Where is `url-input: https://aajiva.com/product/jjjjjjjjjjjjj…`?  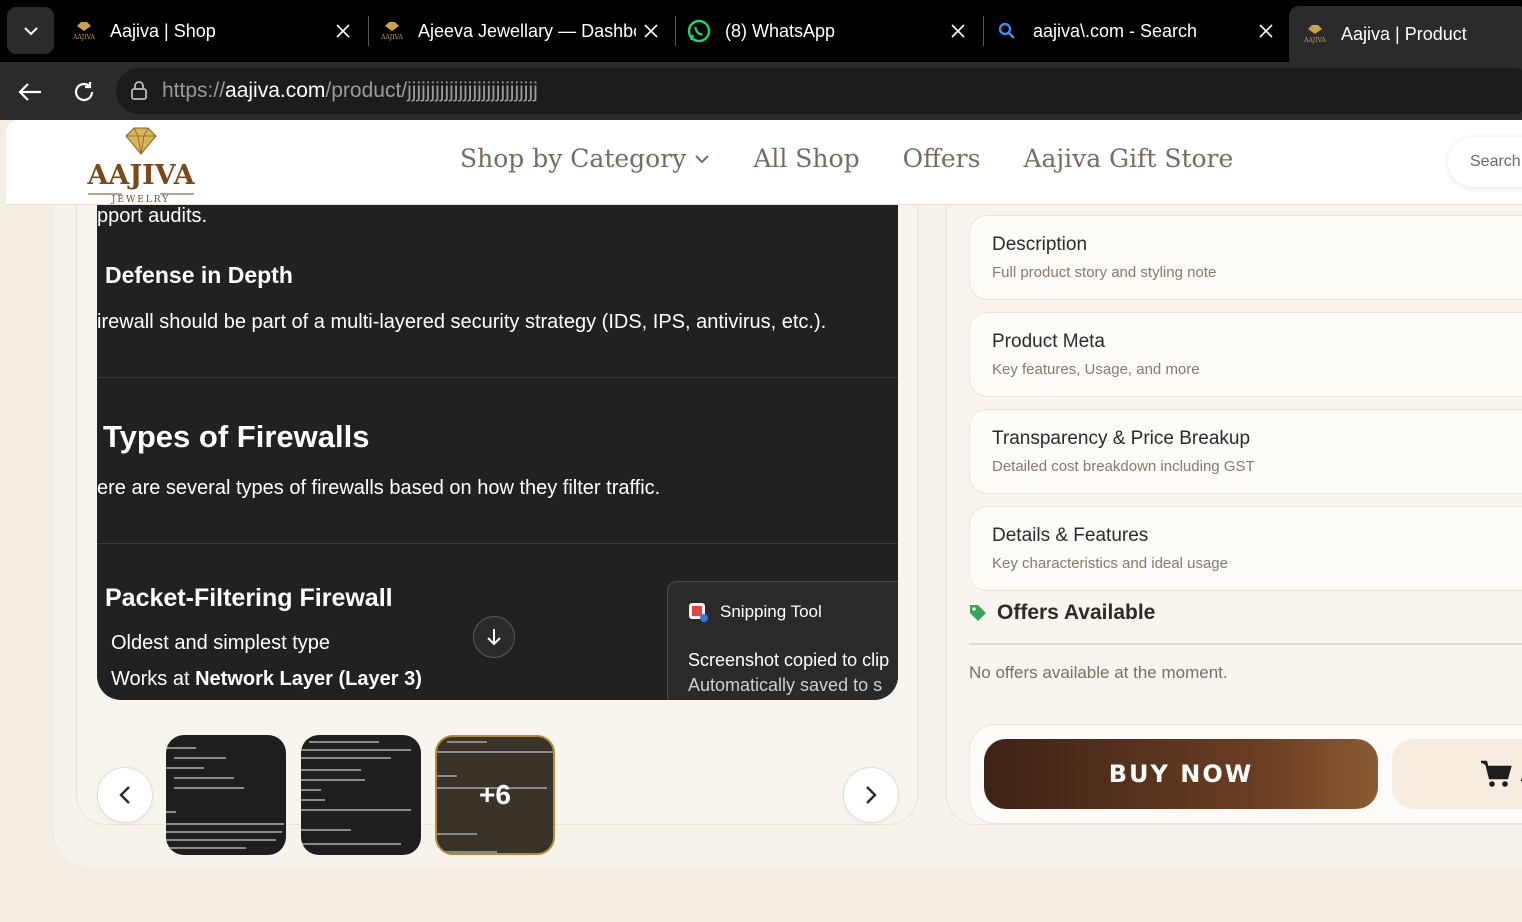 url-input: https://aajiva.com/product/jjjjjjjjjjjjj… is located at coordinates (819, 91).